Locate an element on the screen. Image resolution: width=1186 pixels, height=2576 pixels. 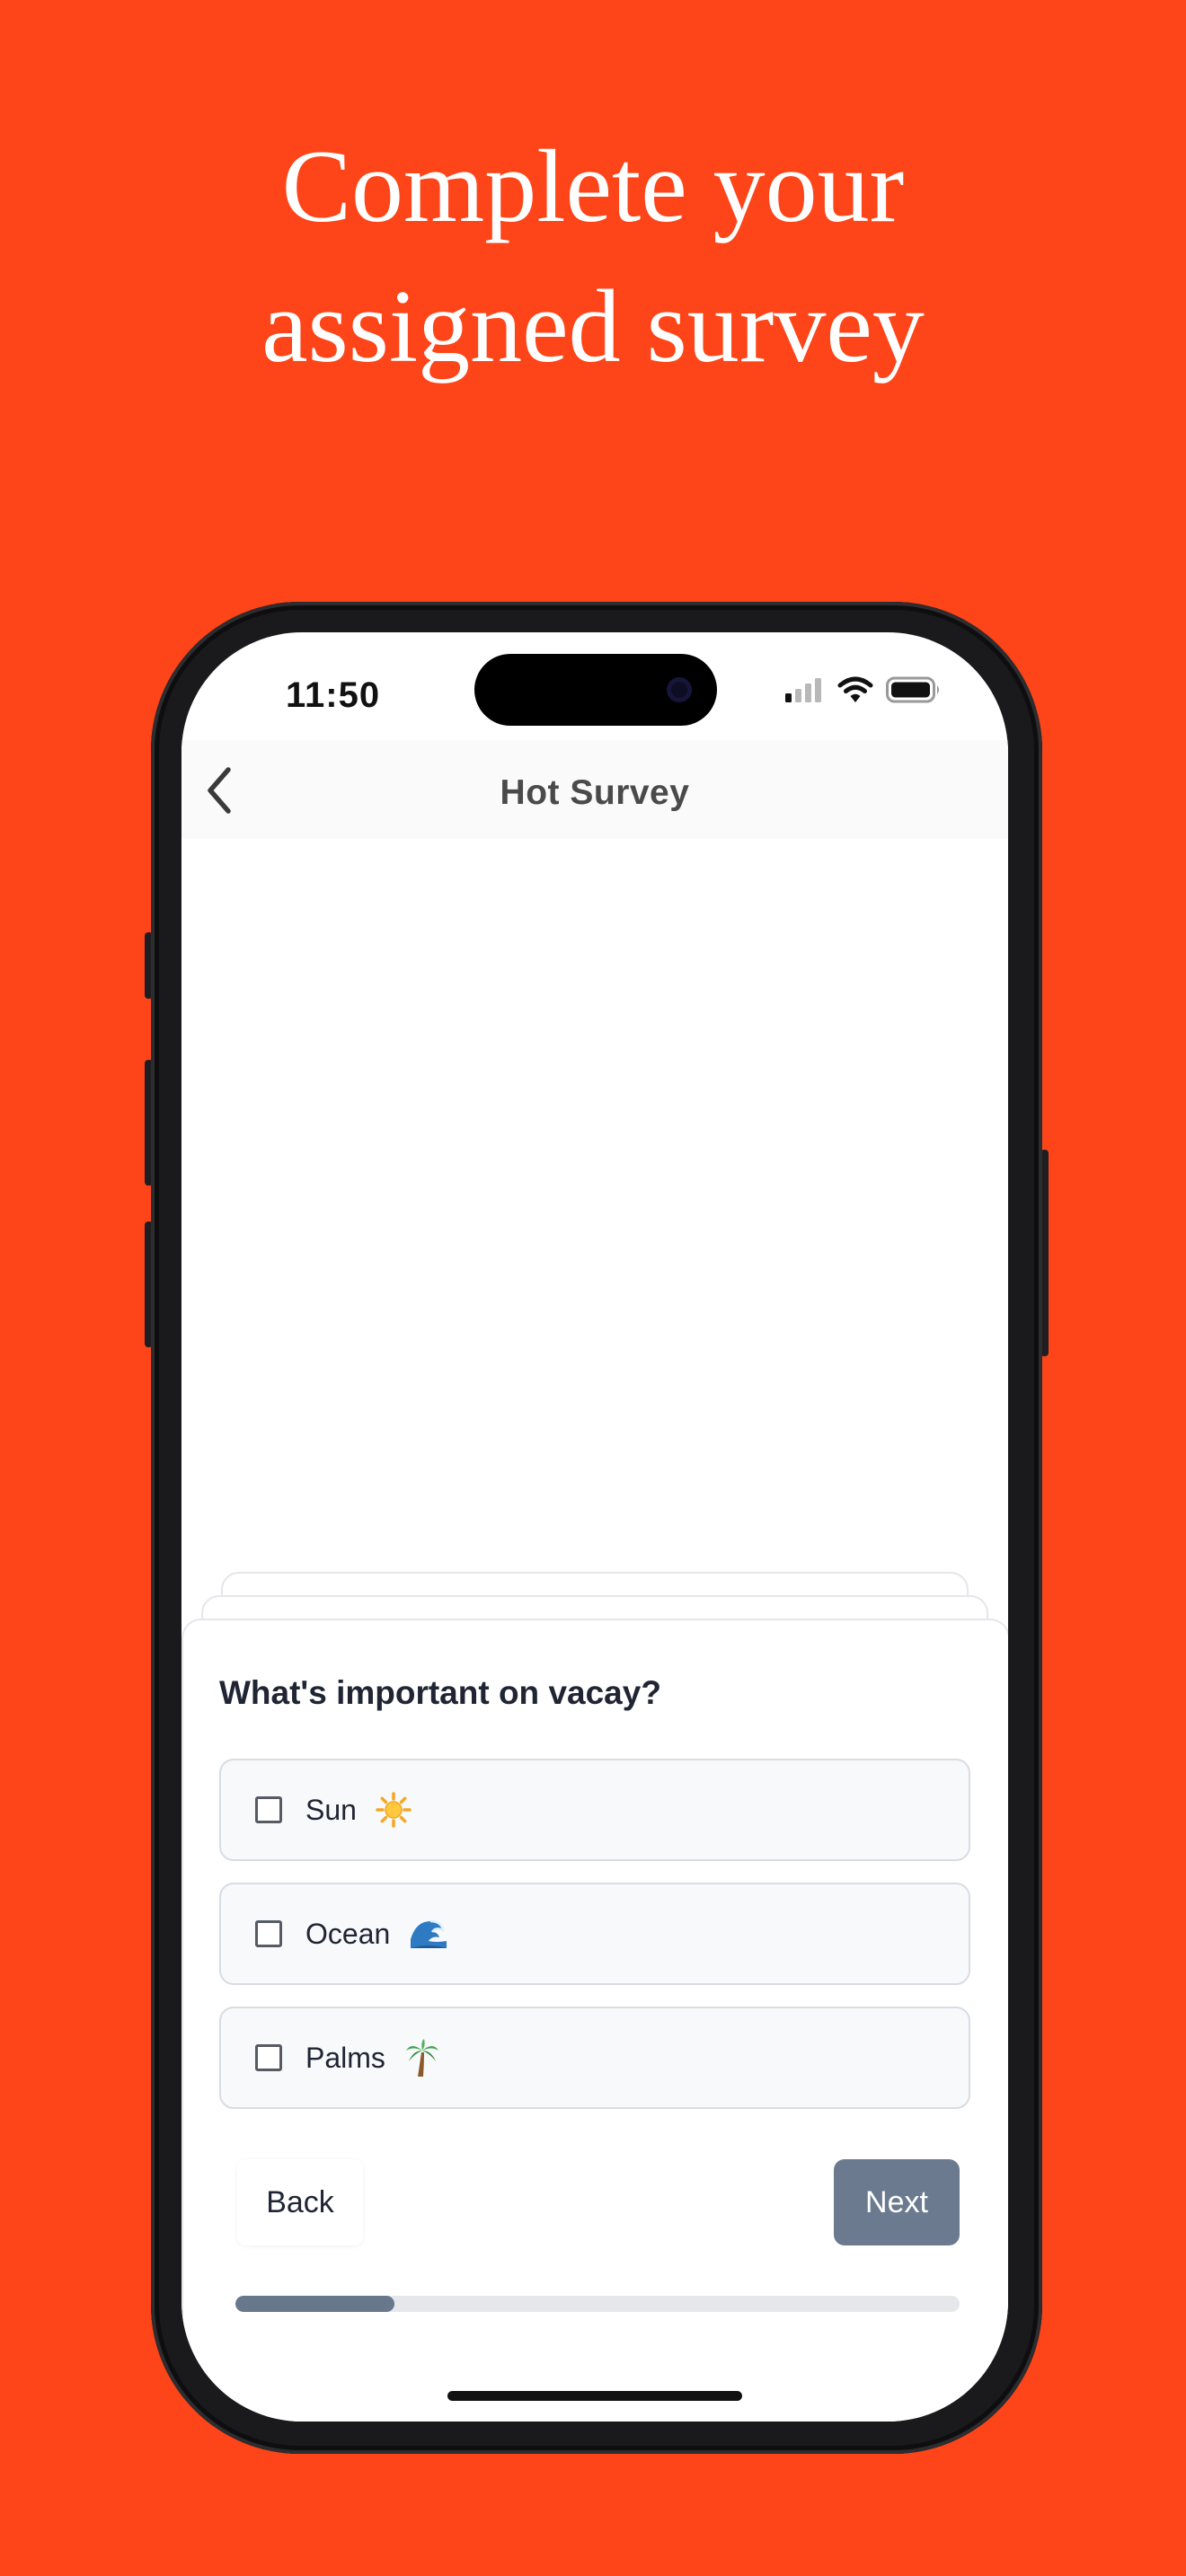
status-icons is located at coordinates (863, 690).